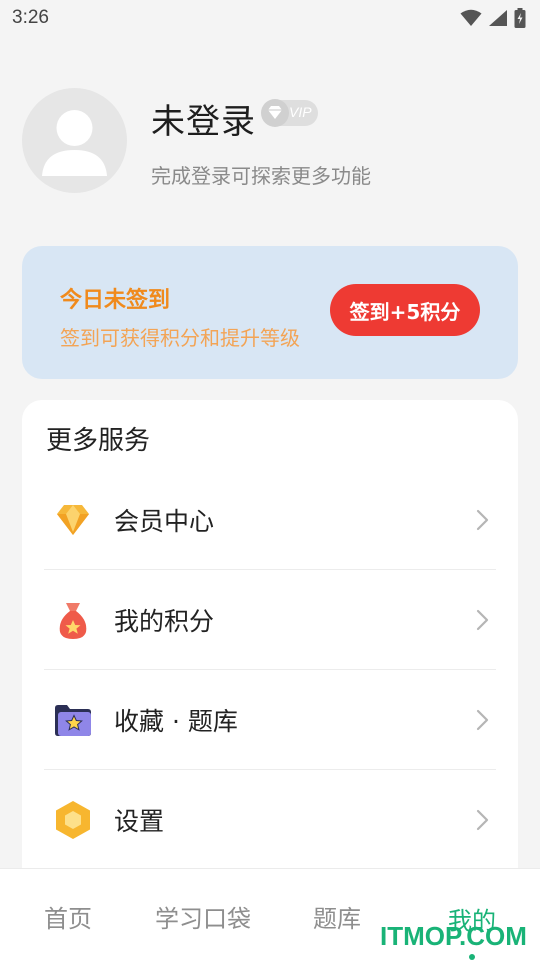 This screenshot has width=540, height=960. I want to click on login-status-title: 未登录, so click(203, 118).